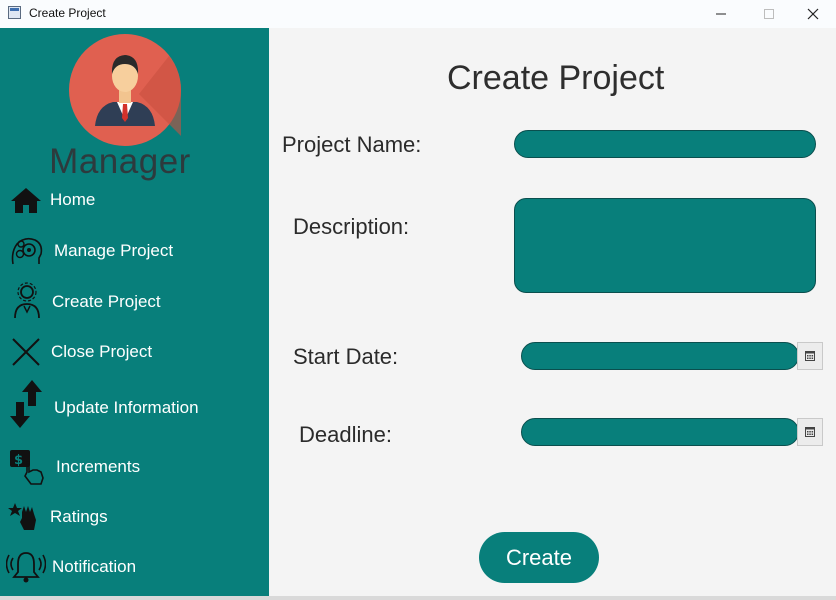  What do you see at coordinates (134, 200) in the screenshot?
I see `sidebar-item-home: Home` at bounding box center [134, 200].